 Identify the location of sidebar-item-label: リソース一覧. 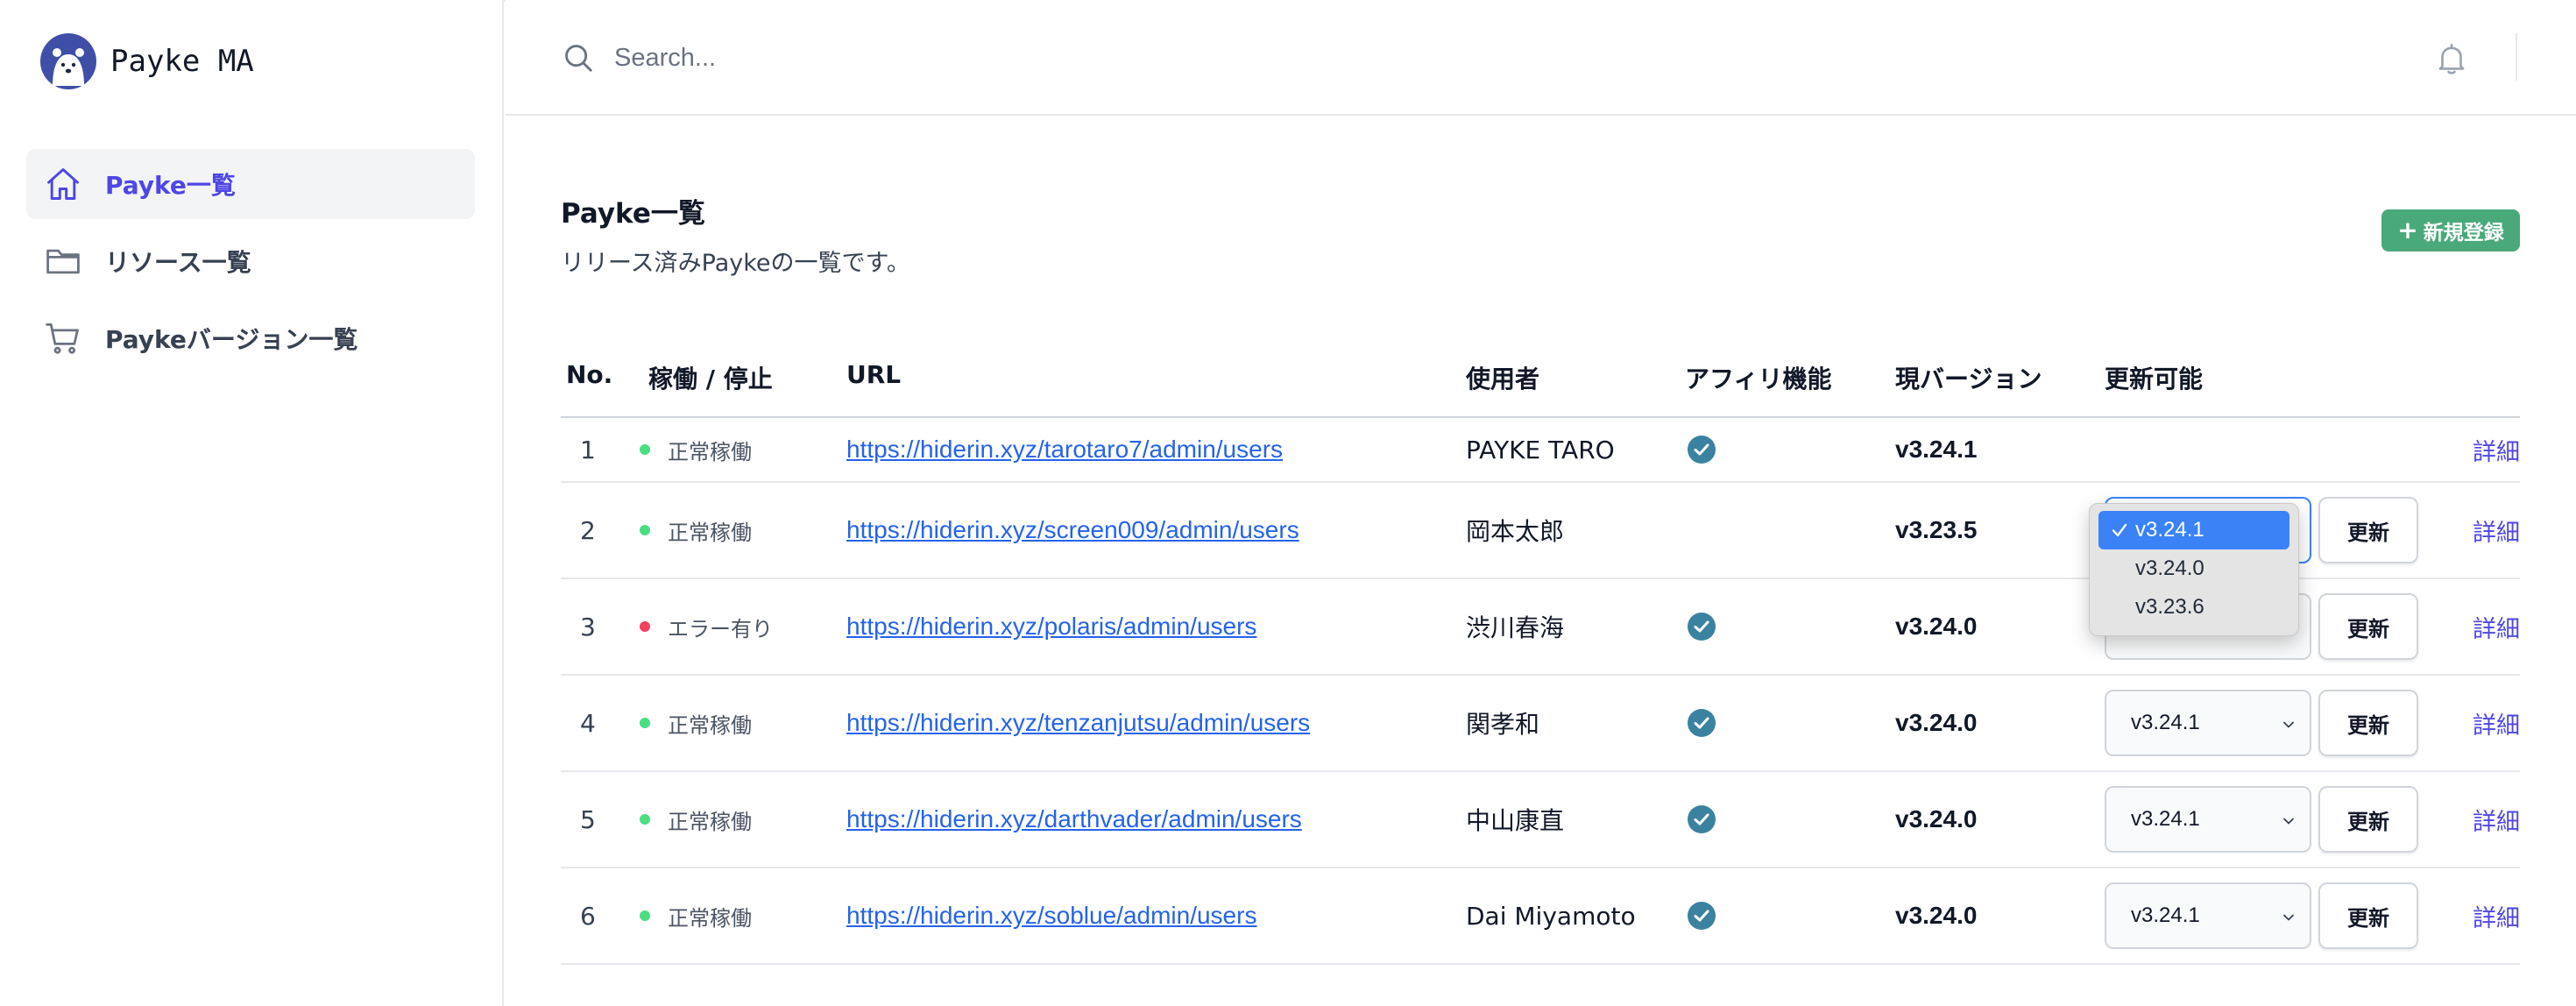
(178, 262).